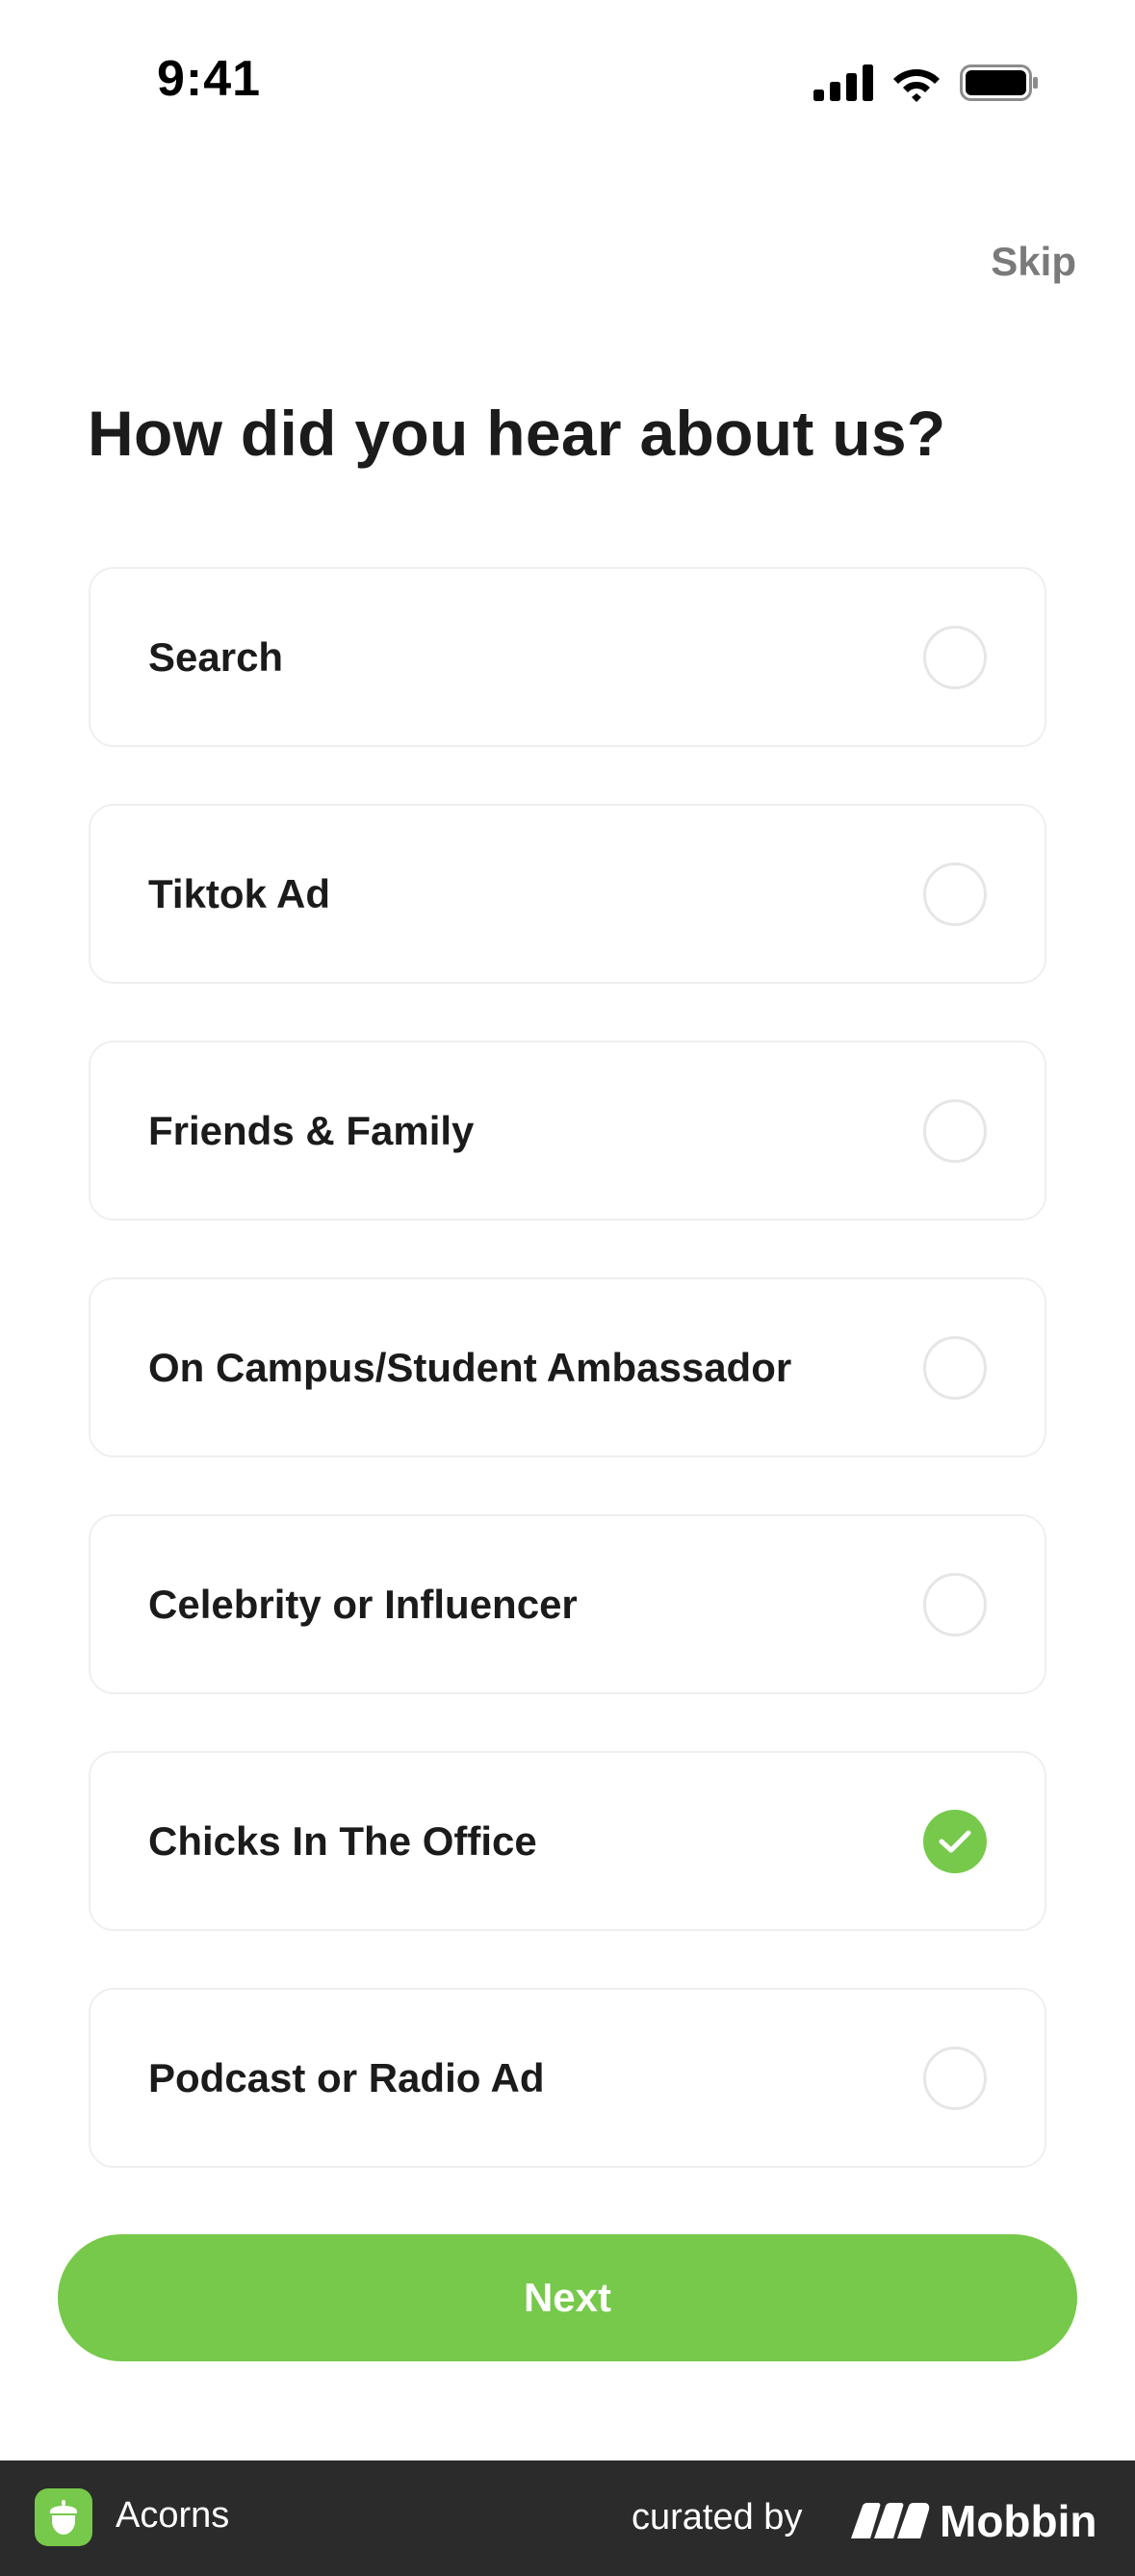 Image resolution: width=1135 pixels, height=2576 pixels. I want to click on cellular-signal-icon, so click(843, 82).